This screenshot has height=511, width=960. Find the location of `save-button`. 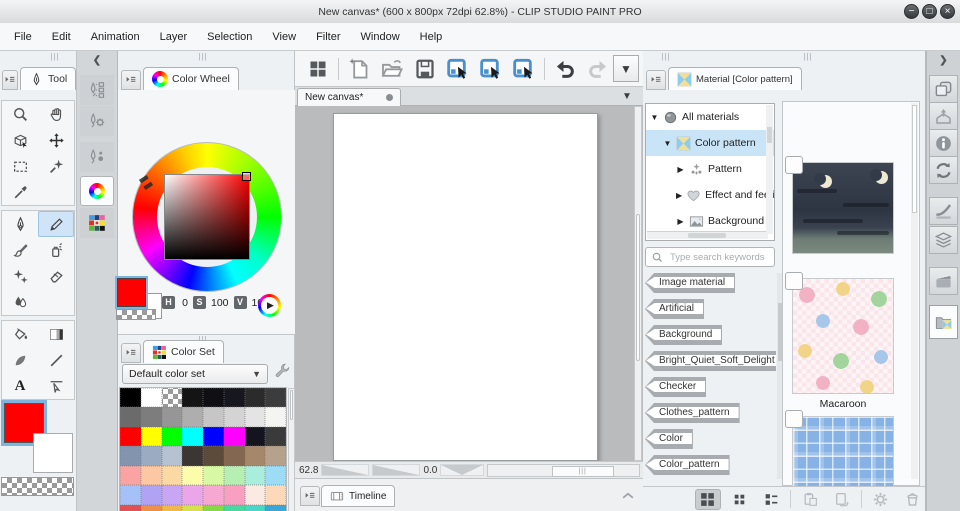

save-button is located at coordinates (425, 69).